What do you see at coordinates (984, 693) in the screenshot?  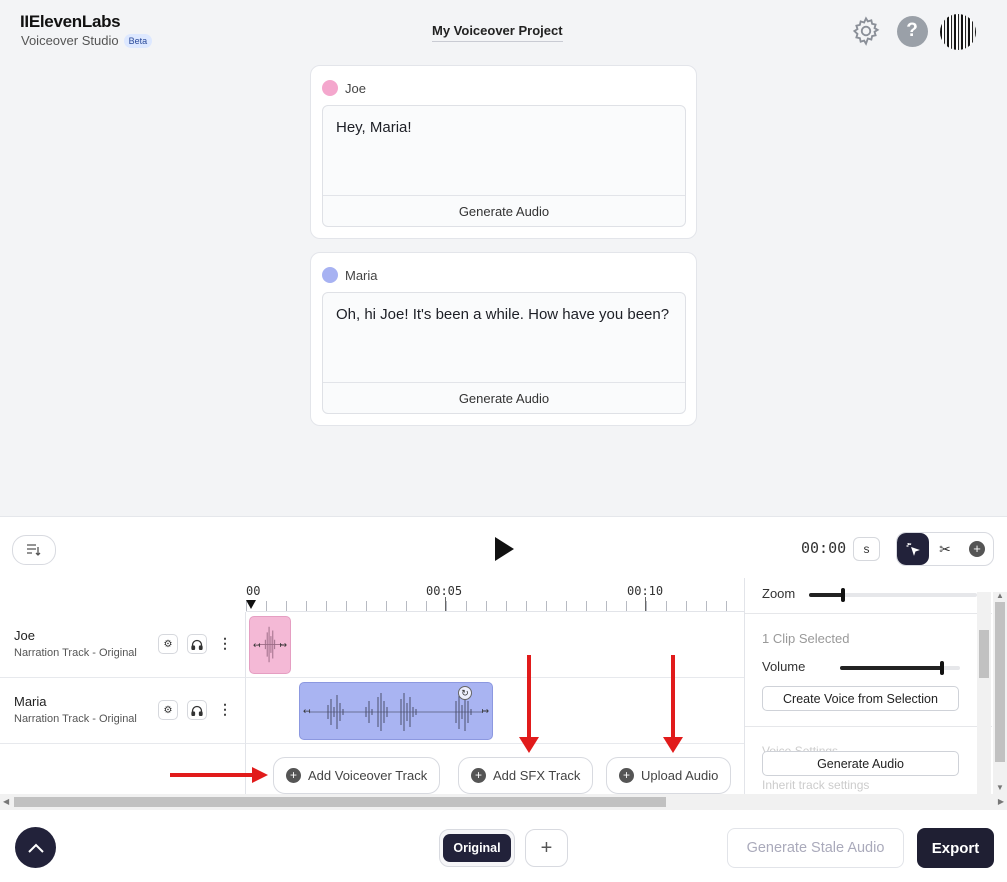 I see `side-panel-scrollbar` at bounding box center [984, 693].